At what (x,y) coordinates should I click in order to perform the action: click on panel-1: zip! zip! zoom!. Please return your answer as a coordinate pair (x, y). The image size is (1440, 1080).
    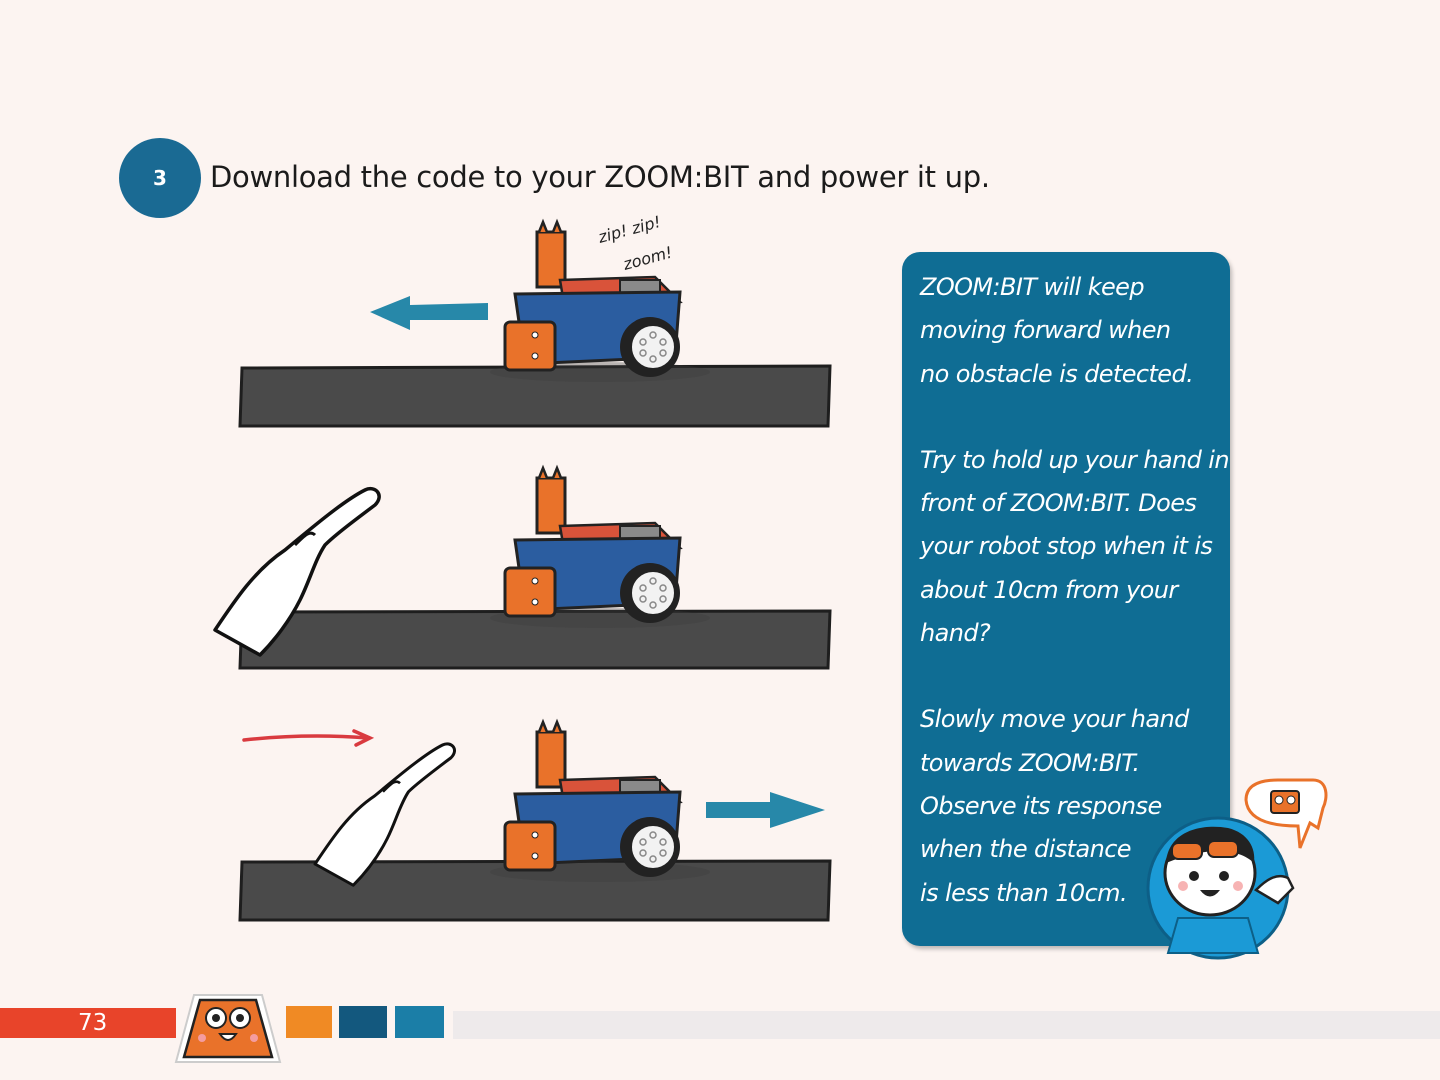
    Looking at the image, I should click on (535, 321).